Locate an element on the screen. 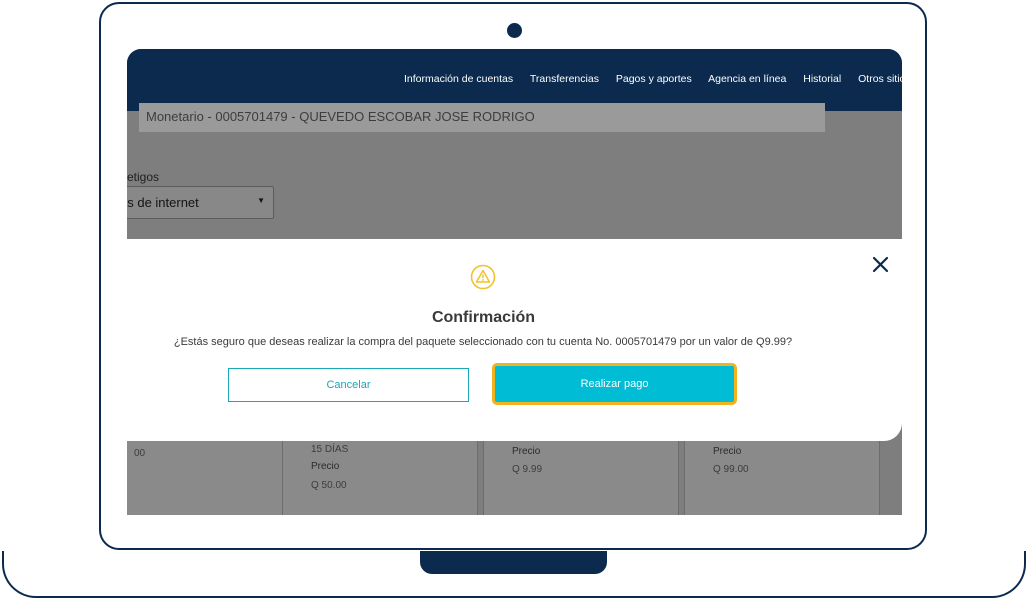 The width and height of the screenshot is (1030, 601). card-price-value: Q 99.00 is located at coordinates (731, 469).